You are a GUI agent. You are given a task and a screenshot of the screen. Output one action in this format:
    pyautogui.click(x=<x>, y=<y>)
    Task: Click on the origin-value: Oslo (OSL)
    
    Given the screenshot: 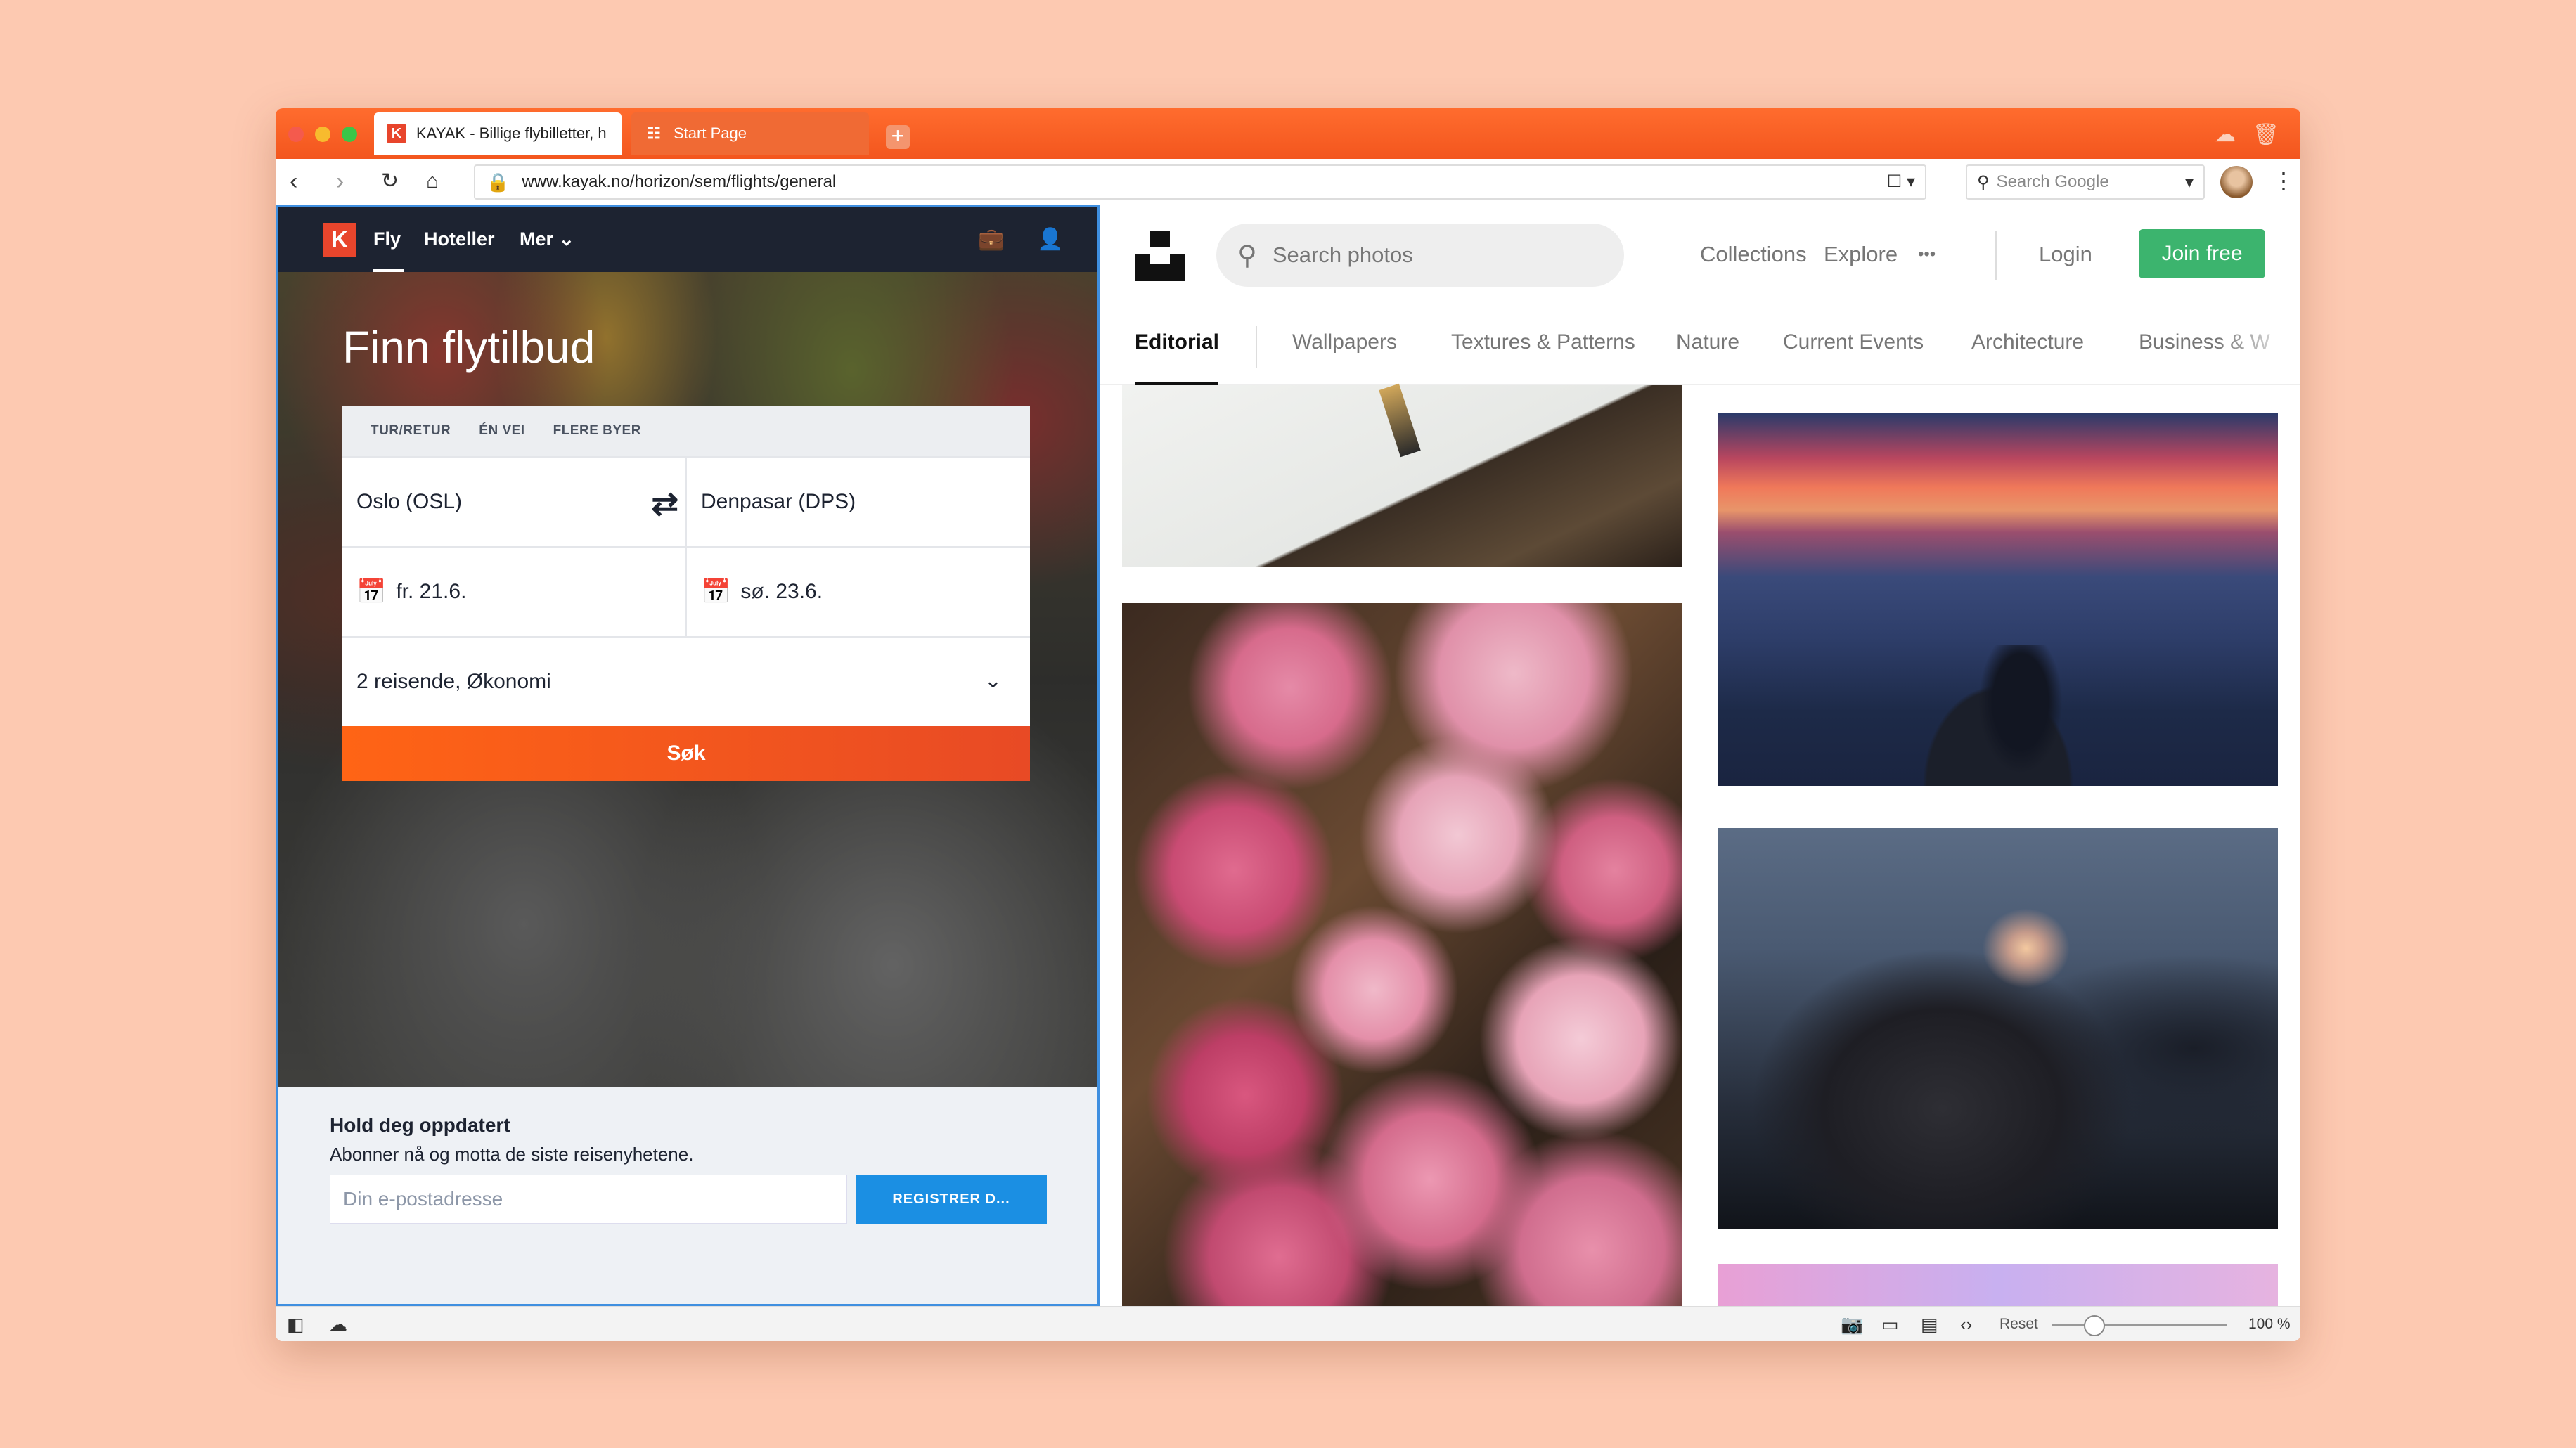 What is the action you would take?
    pyautogui.click(x=409, y=501)
    